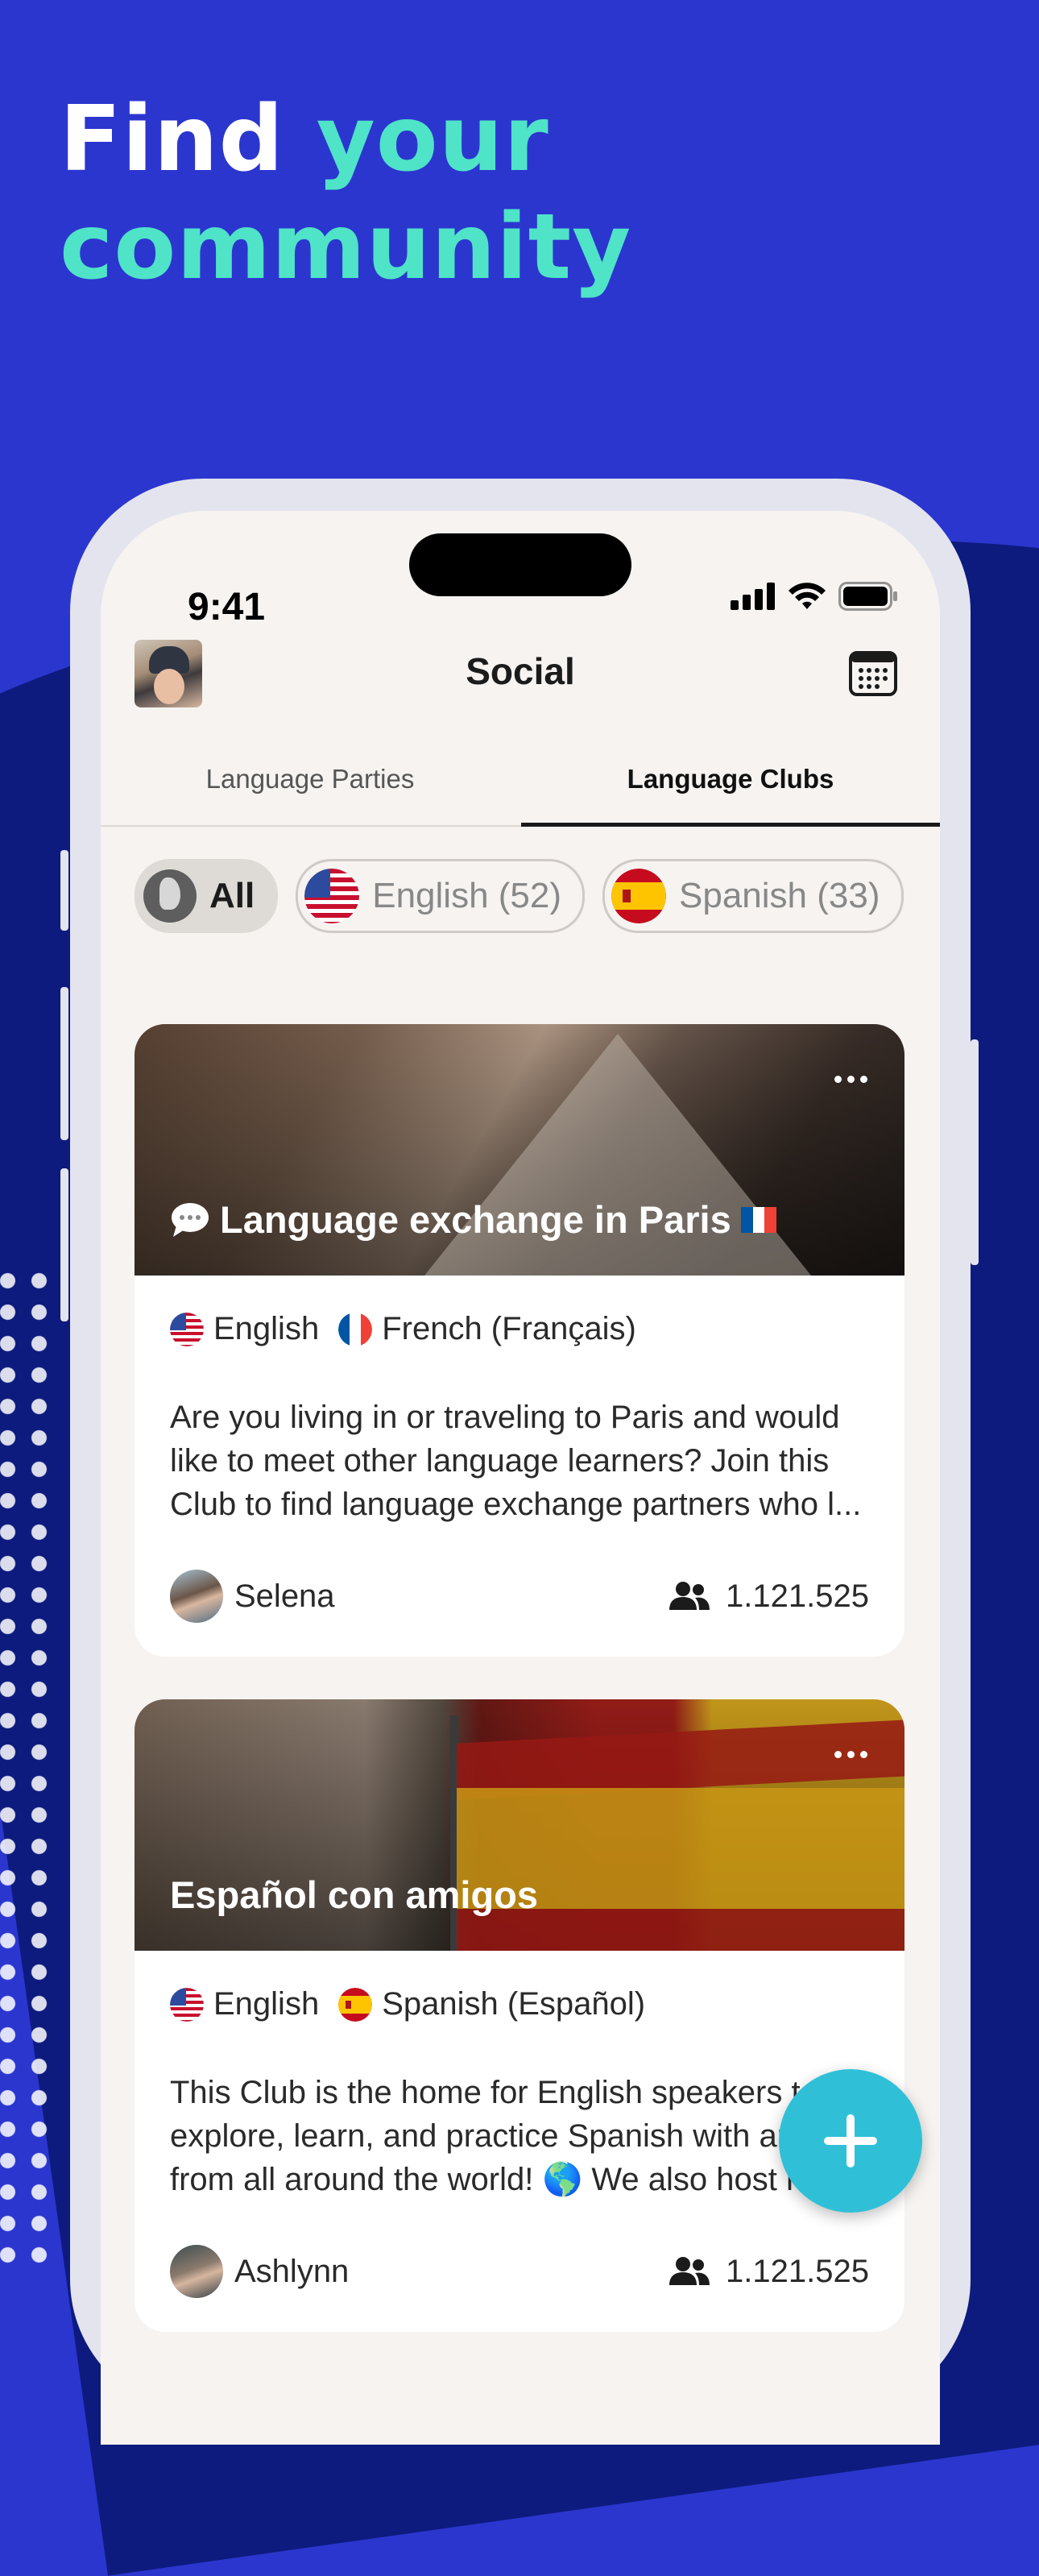 This screenshot has width=1039, height=2576. Describe the element at coordinates (196, 1596) in the screenshot. I see `avatar` at that location.